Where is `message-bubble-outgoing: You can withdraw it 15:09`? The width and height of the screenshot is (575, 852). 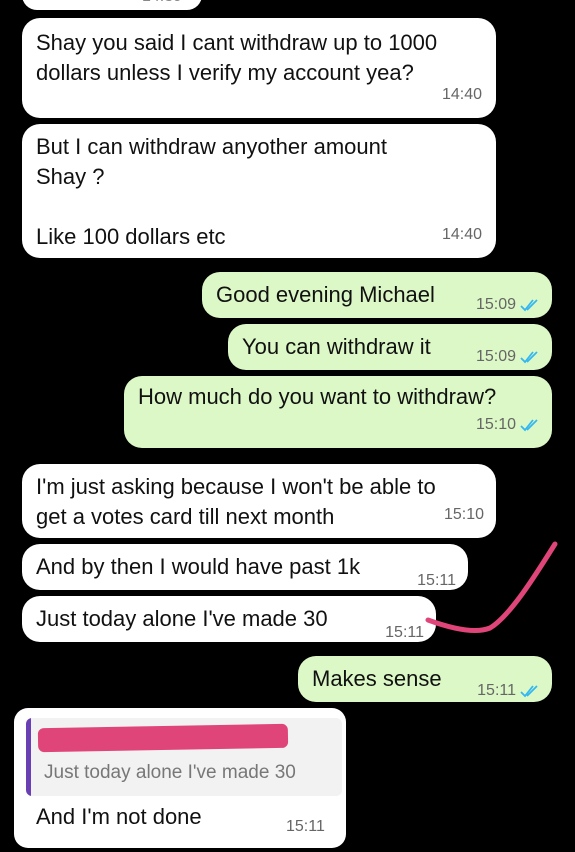 message-bubble-outgoing: You can withdraw it 15:09 is located at coordinates (390, 347).